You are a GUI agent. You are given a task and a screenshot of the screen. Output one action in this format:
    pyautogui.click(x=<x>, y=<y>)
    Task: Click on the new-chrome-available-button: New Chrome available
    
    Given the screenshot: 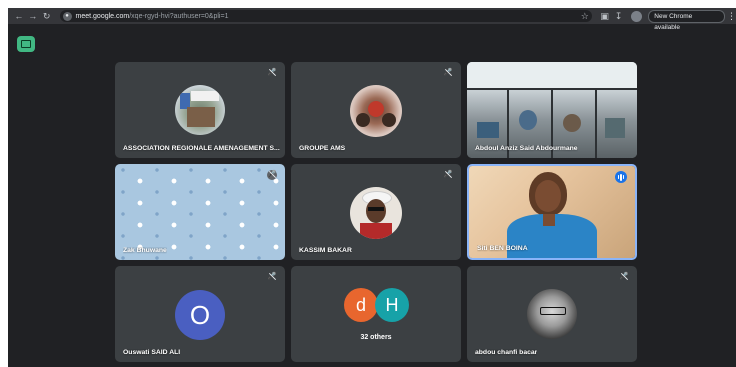 What is the action you would take?
    pyautogui.click(x=686, y=20)
    